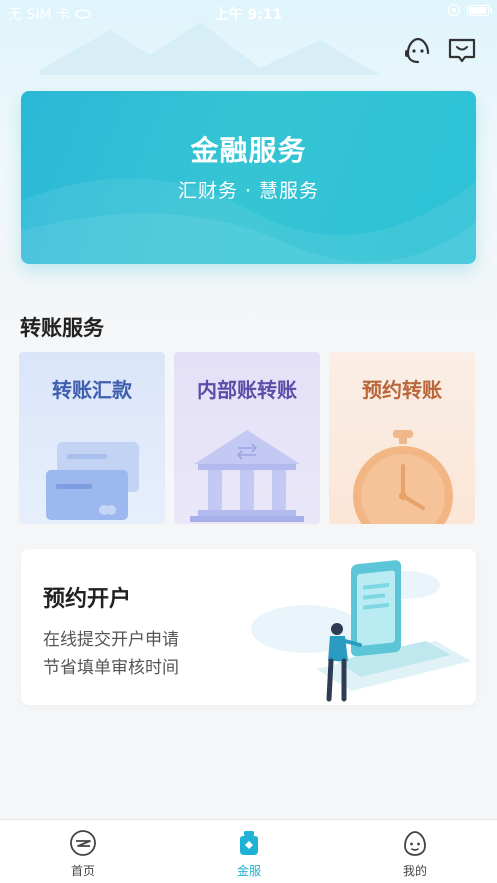 Image resolution: width=497 pixels, height=883 pixels. I want to click on stopwatch-icon, so click(403, 477).